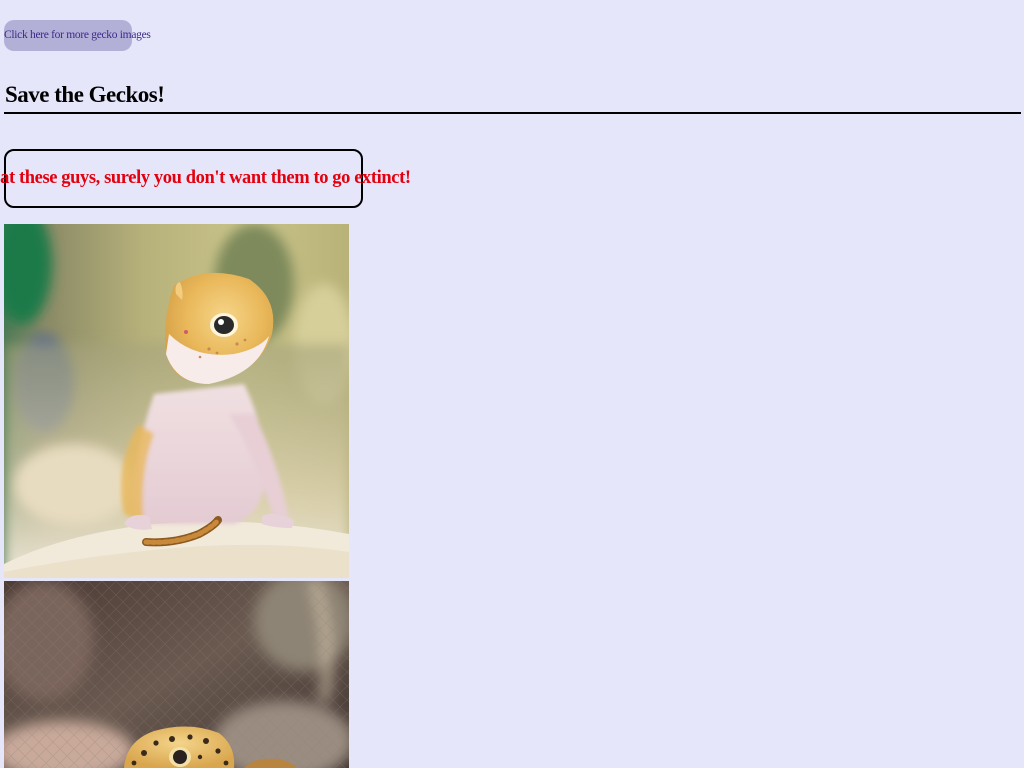  I want to click on page-title: Save the Geckos!, so click(85, 94).